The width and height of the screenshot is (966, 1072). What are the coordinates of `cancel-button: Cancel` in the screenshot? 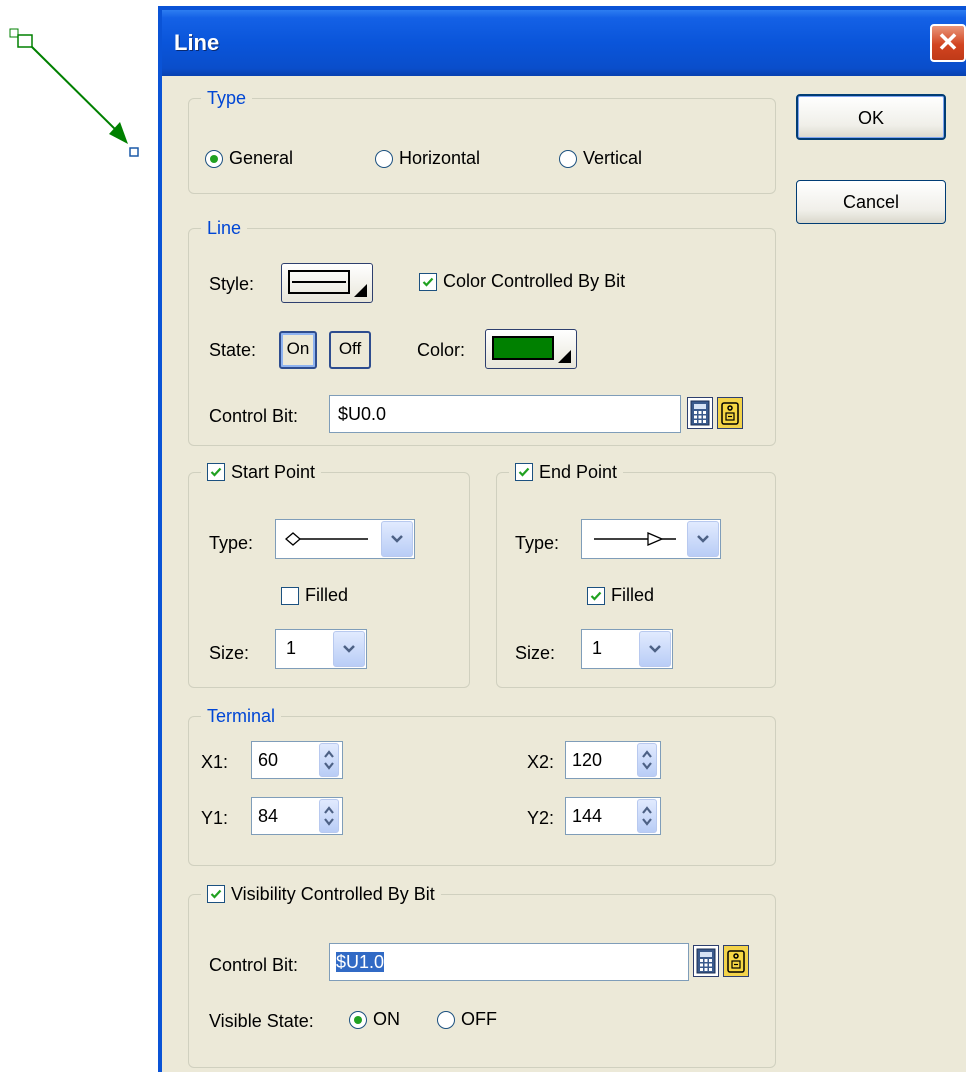 It's located at (871, 202).